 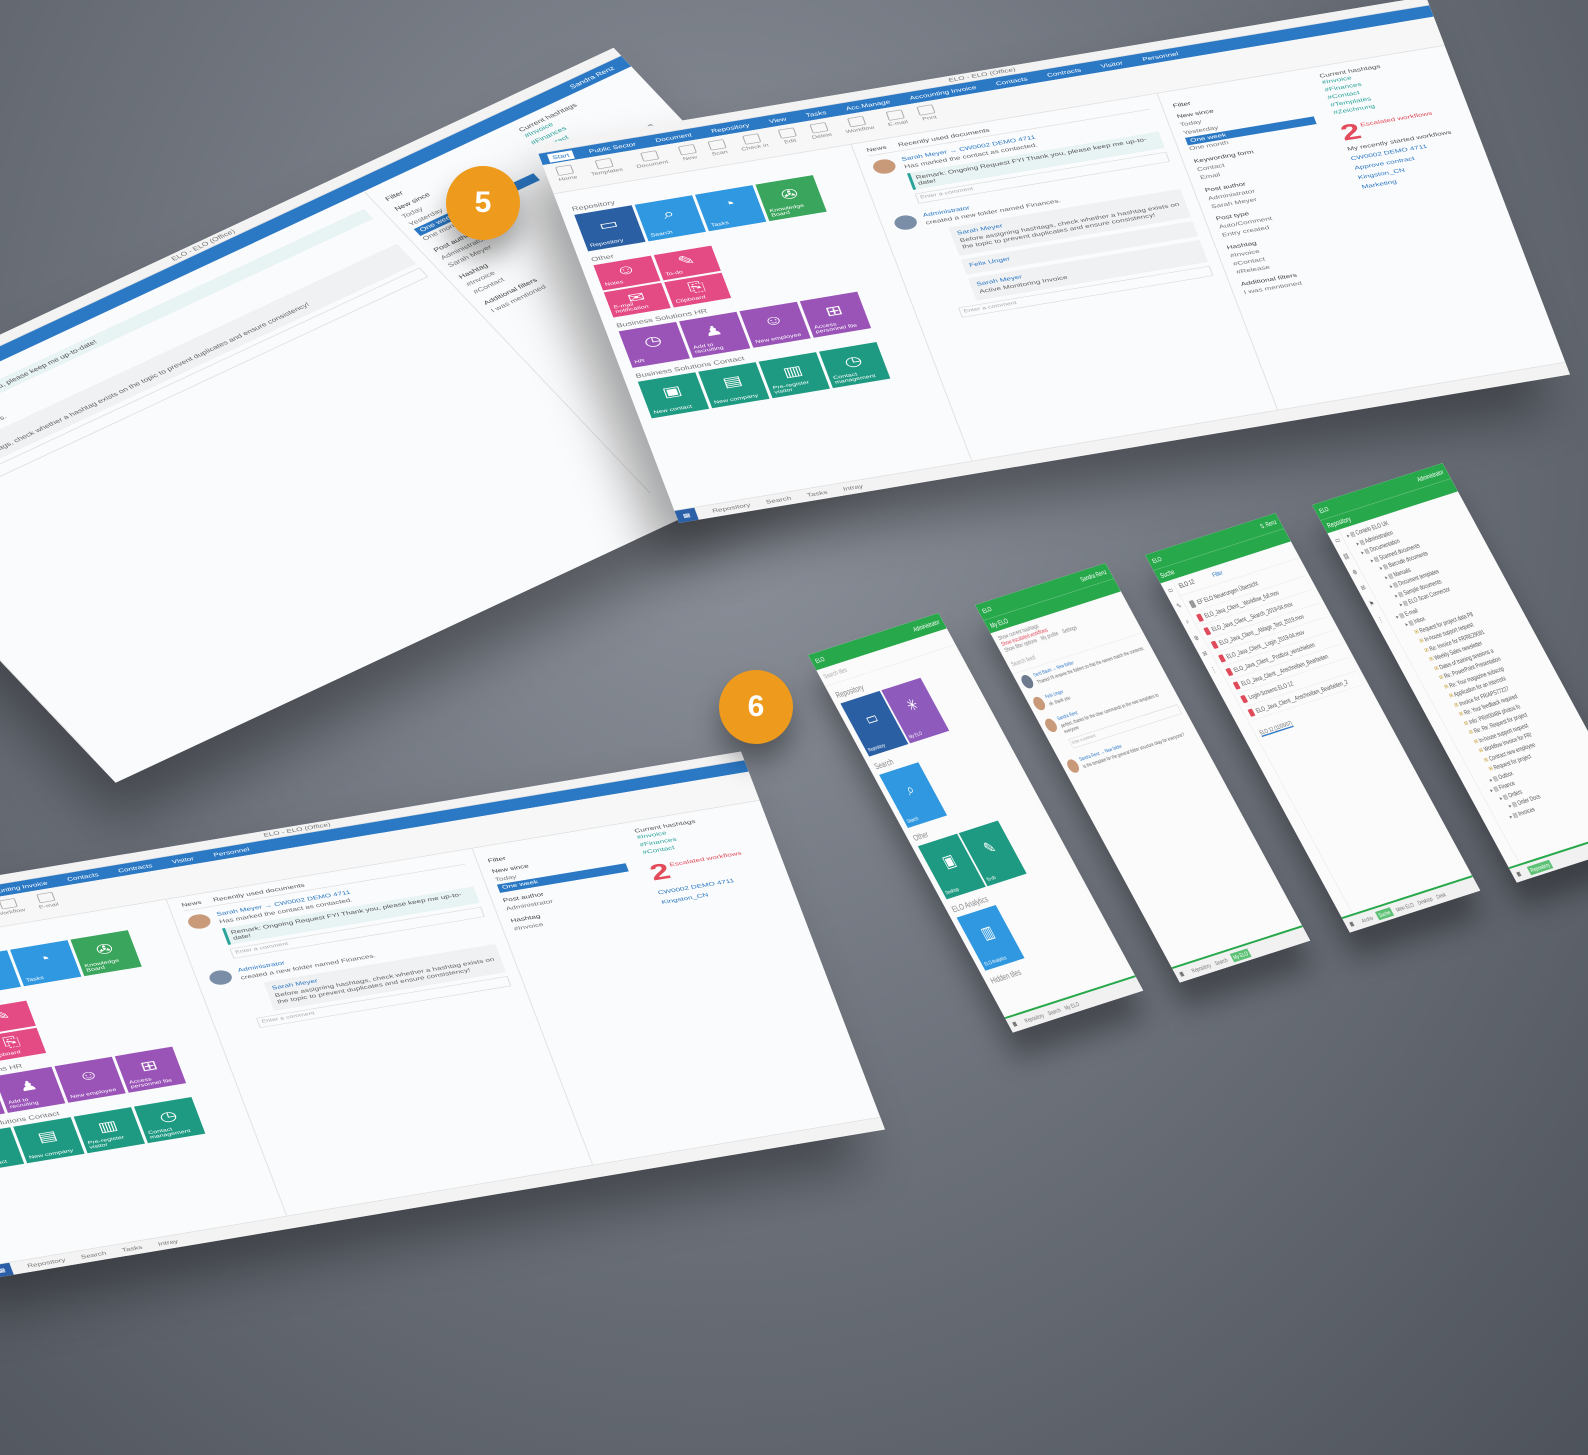 What do you see at coordinates (1441, 895) in the screenshot?
I see `nav-desk: Desk` at bounding box center [1441, 895].